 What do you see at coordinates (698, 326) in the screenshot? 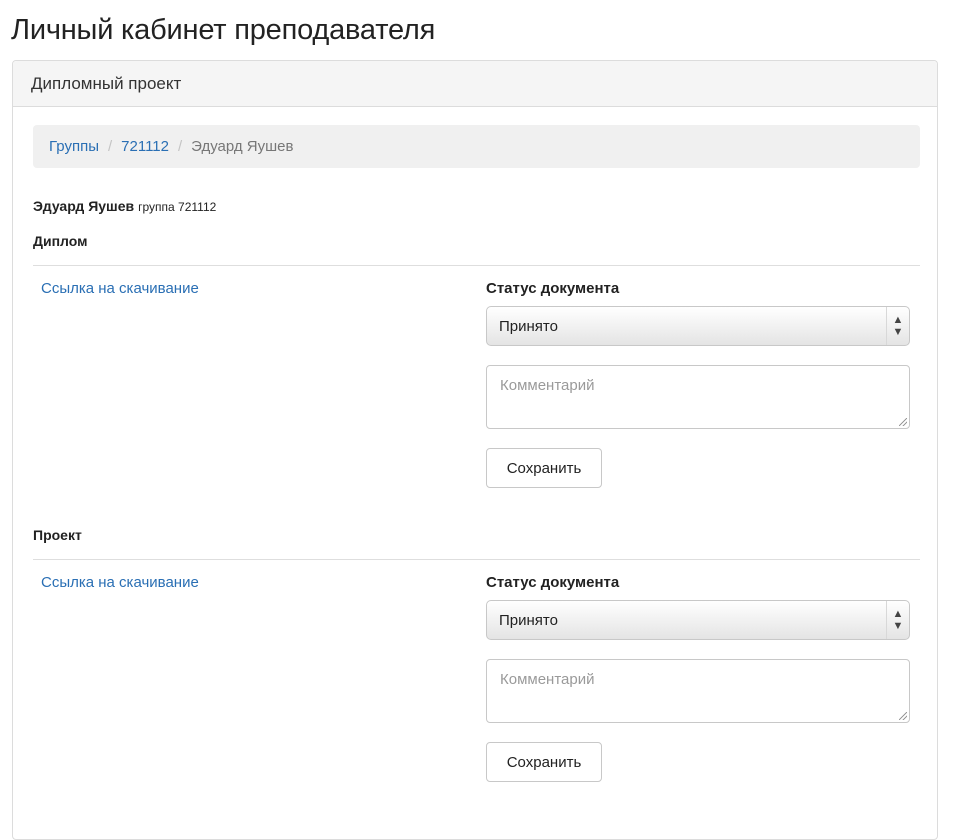
I see `diploma-status-select: Принято ▲ ▼` at bounding box center [698, 326].